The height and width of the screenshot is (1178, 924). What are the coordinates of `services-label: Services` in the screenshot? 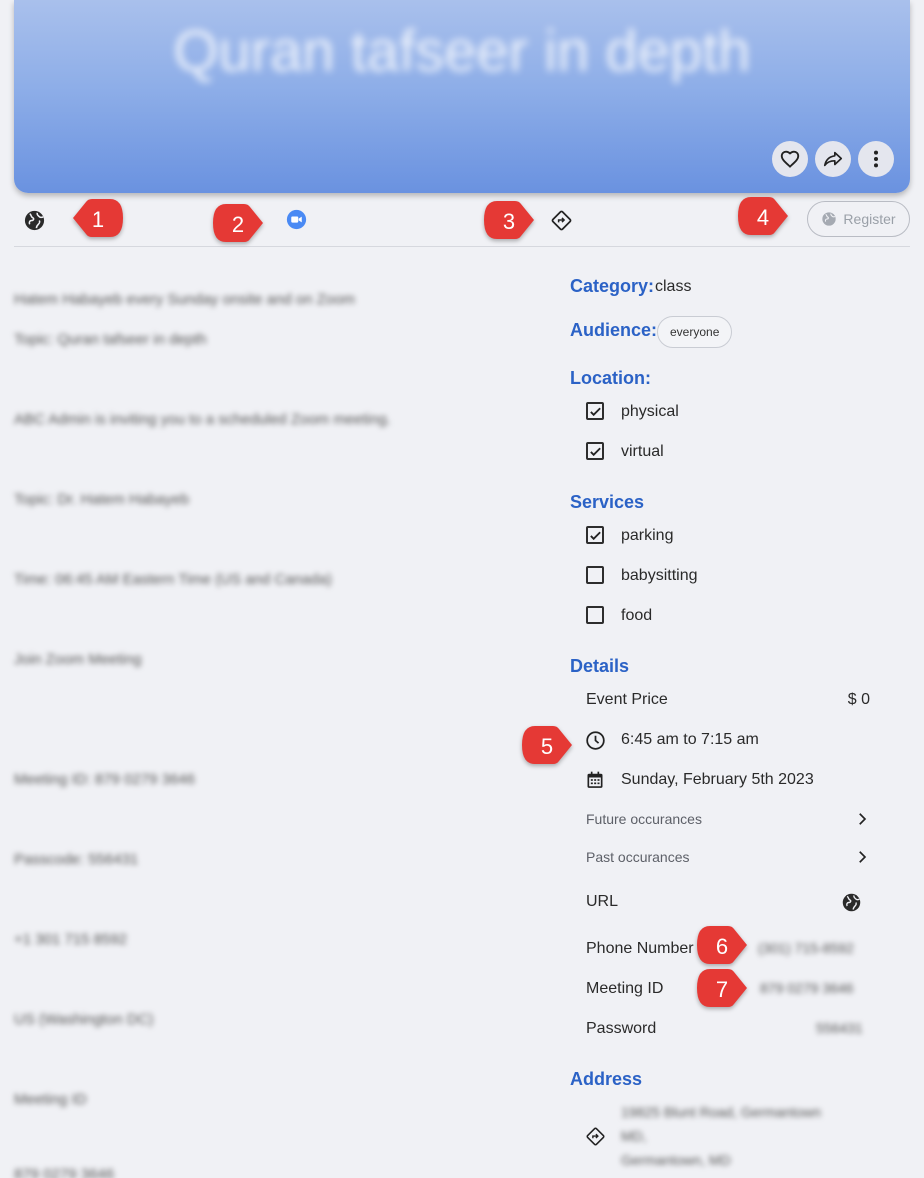 It's located at (607, 502).